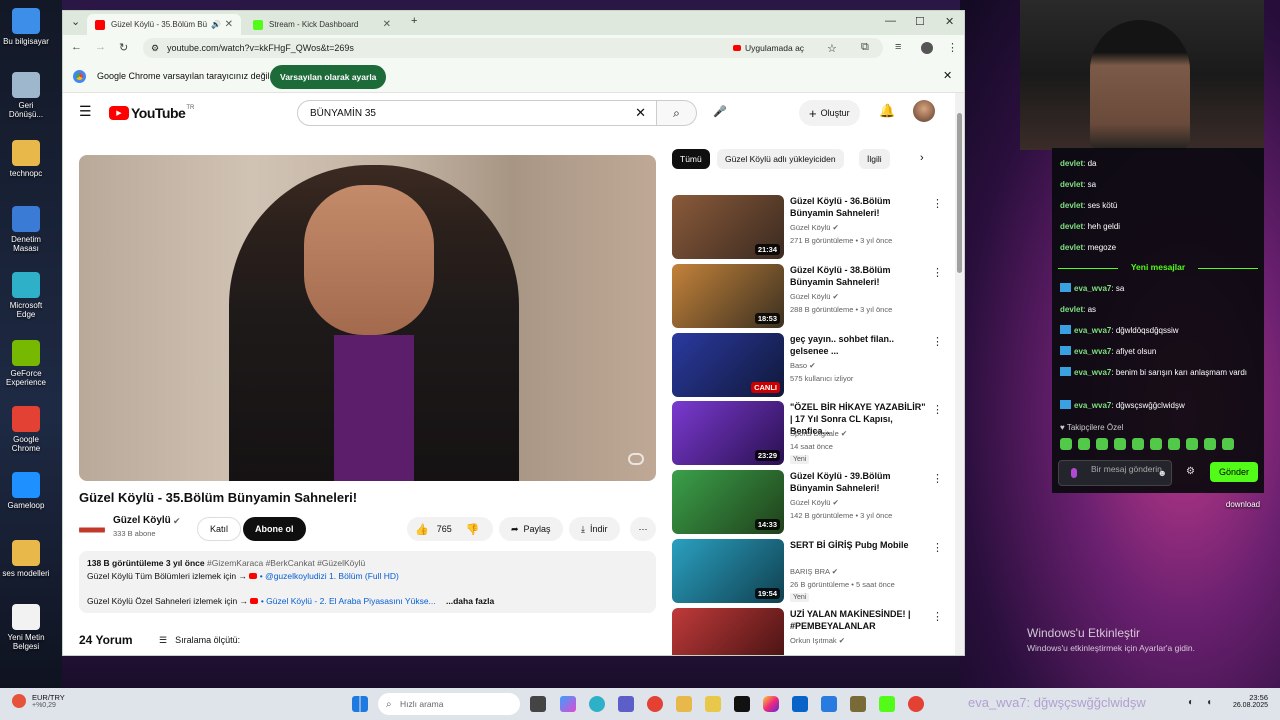 This screenshot has width=1280, height=720. I want to click on video-thumbnail: 18:53, so click(728, 296).